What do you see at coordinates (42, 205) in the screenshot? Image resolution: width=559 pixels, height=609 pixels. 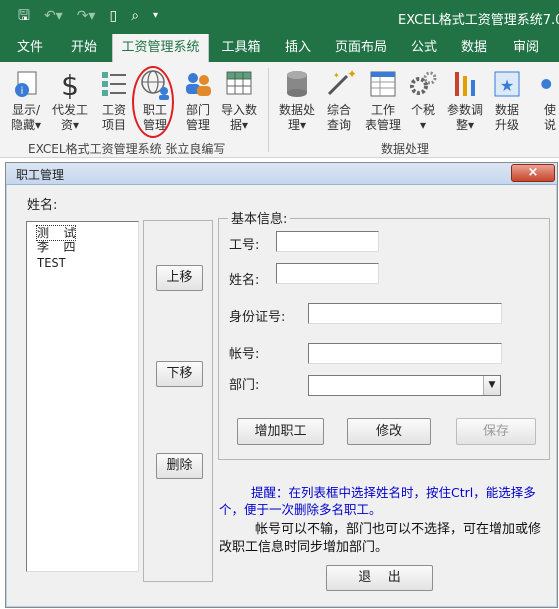 I see `name-list-label: 姓名:` at bounding box center [42, 205].